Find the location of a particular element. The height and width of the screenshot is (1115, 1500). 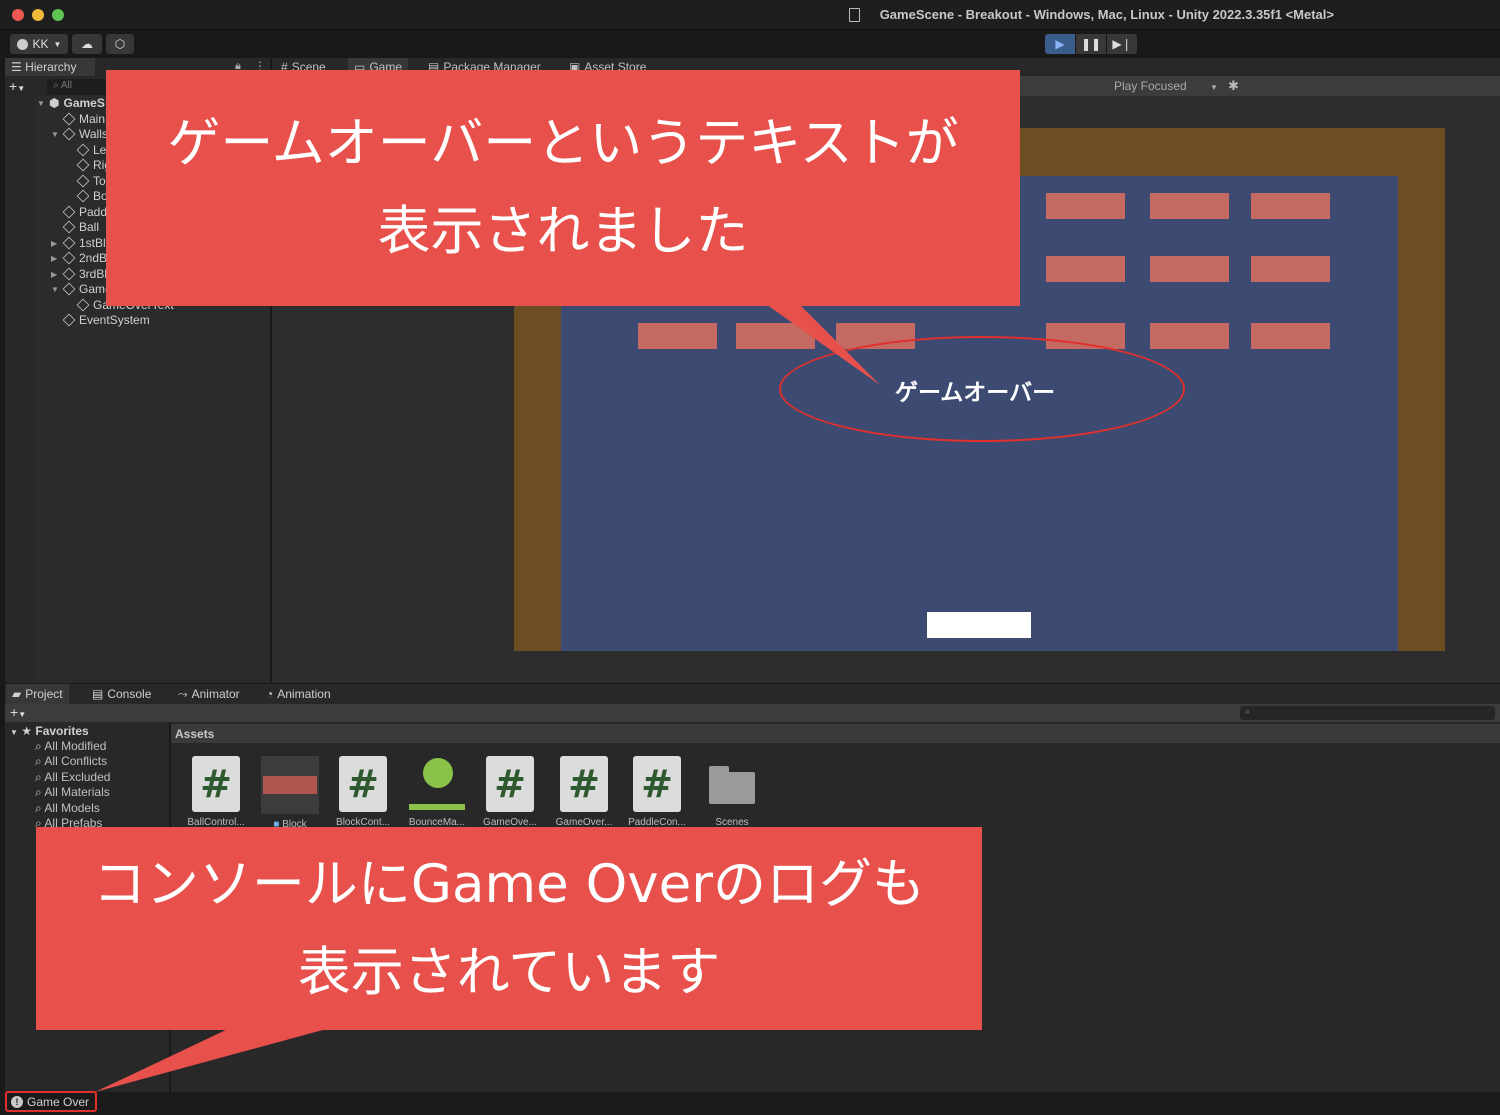

top-annotation-line1: ゲームオーバーというテキストが is located at coordinates (563, 143).